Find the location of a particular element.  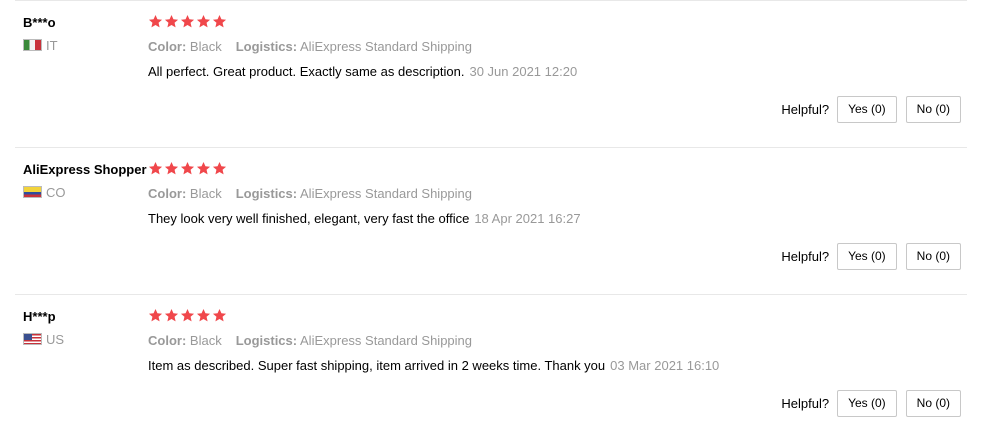

review-date: 30 Jun 2021 12:20 is located at coordinates (523, 71).